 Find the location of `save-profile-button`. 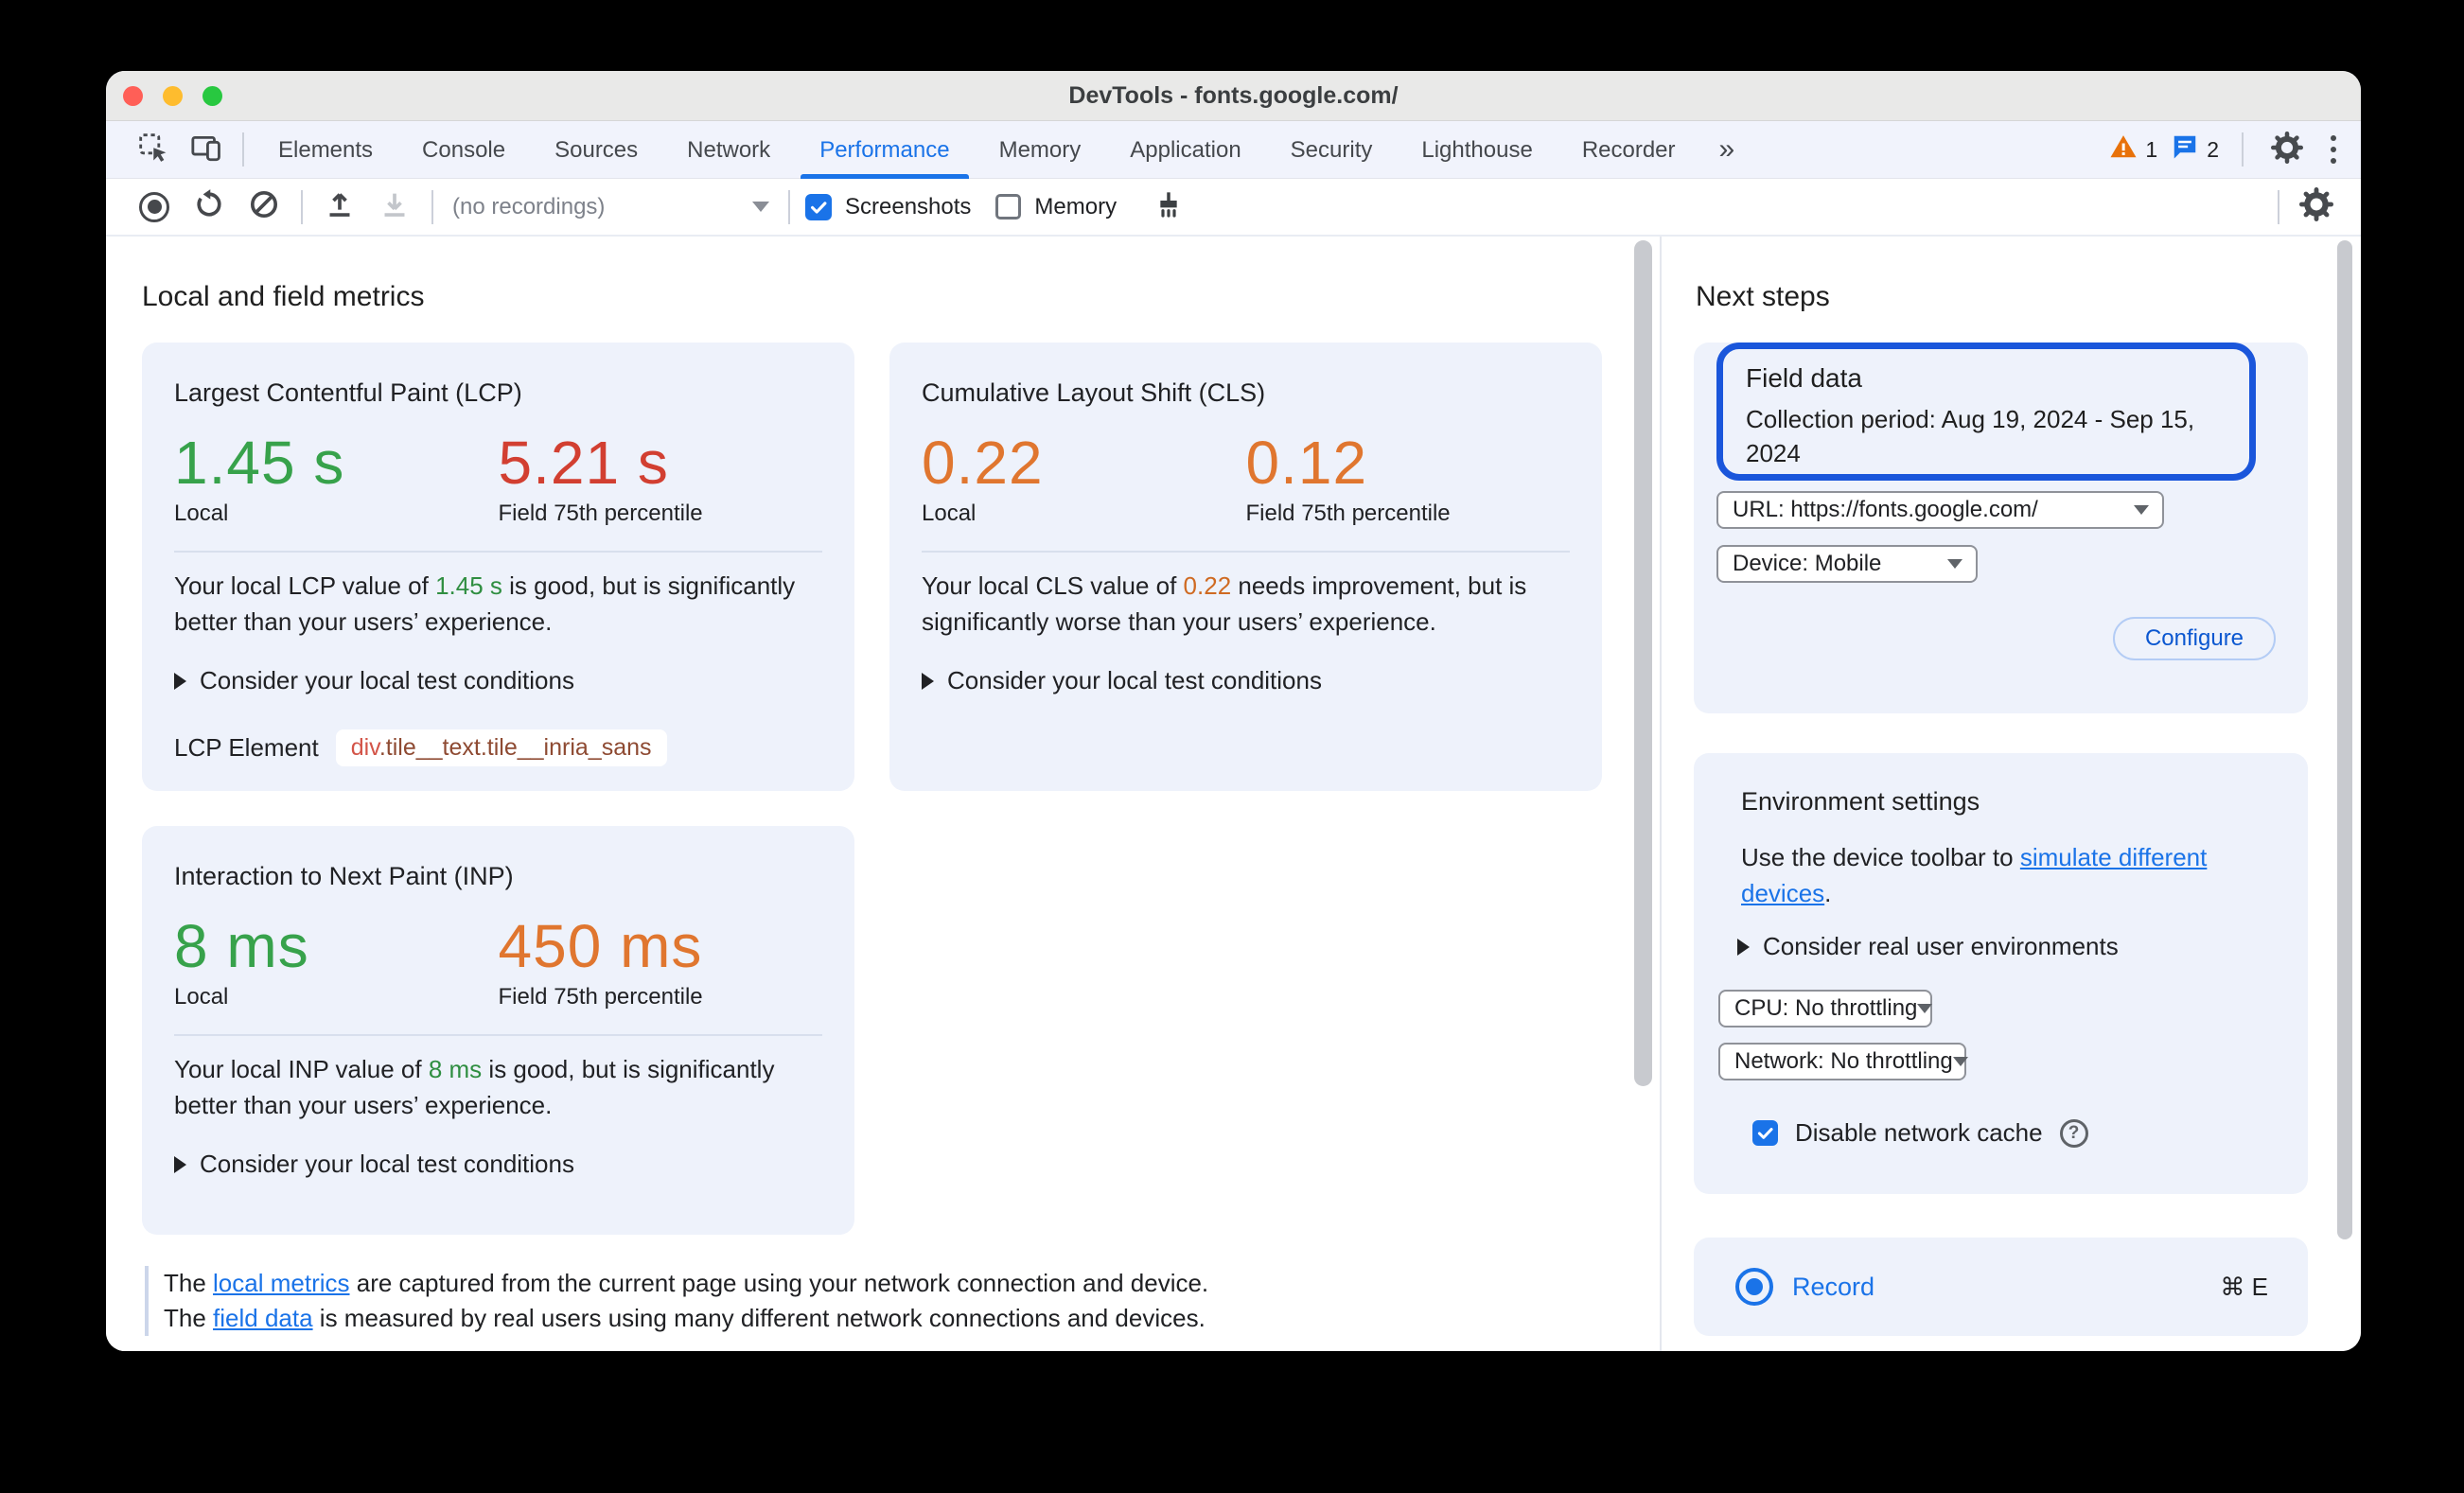

save-profile-button is located at coordinates (395, 207).